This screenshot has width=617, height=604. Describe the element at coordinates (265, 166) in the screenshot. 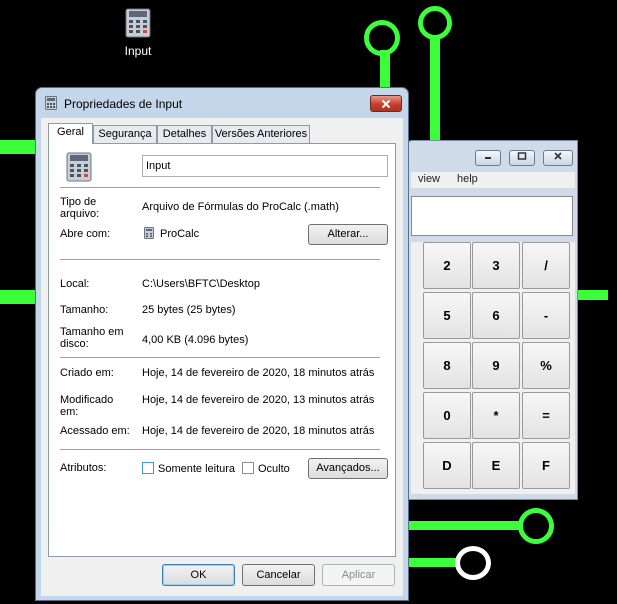

I see `file-name-input: Input` at that location.